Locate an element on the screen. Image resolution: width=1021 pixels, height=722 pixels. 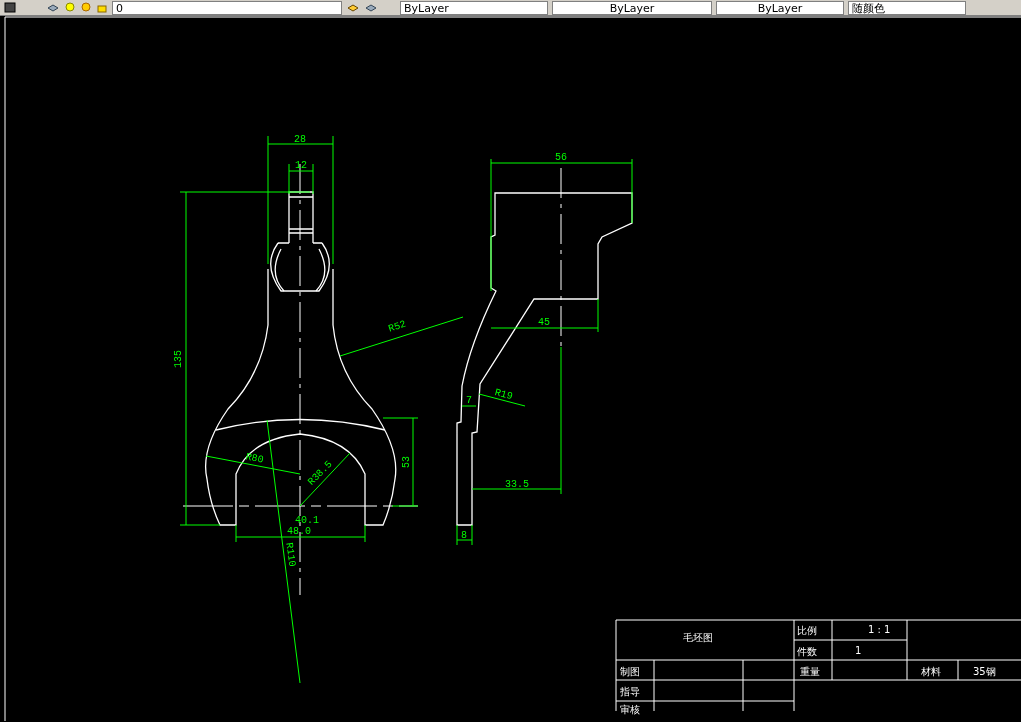
table-label: 审核 is located at coordinates (630, 709).